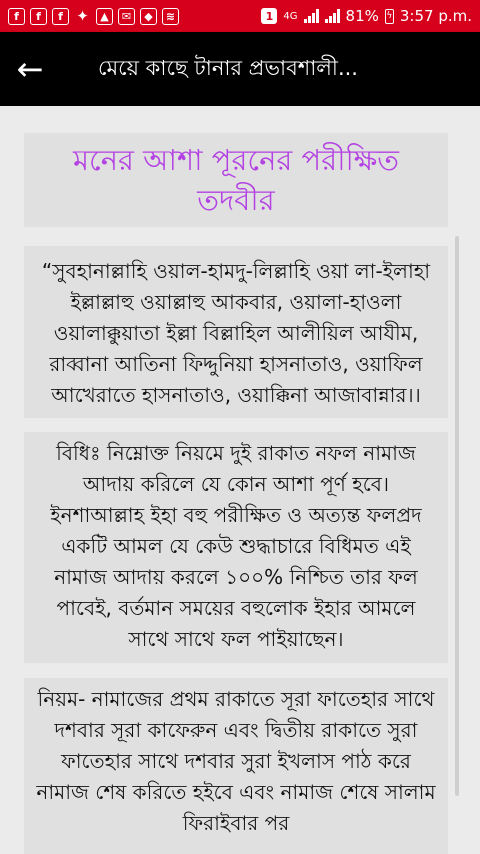  Describe the element at coordinates (269, 16) in the screenshot. I see `notification-count: 1` at that location.